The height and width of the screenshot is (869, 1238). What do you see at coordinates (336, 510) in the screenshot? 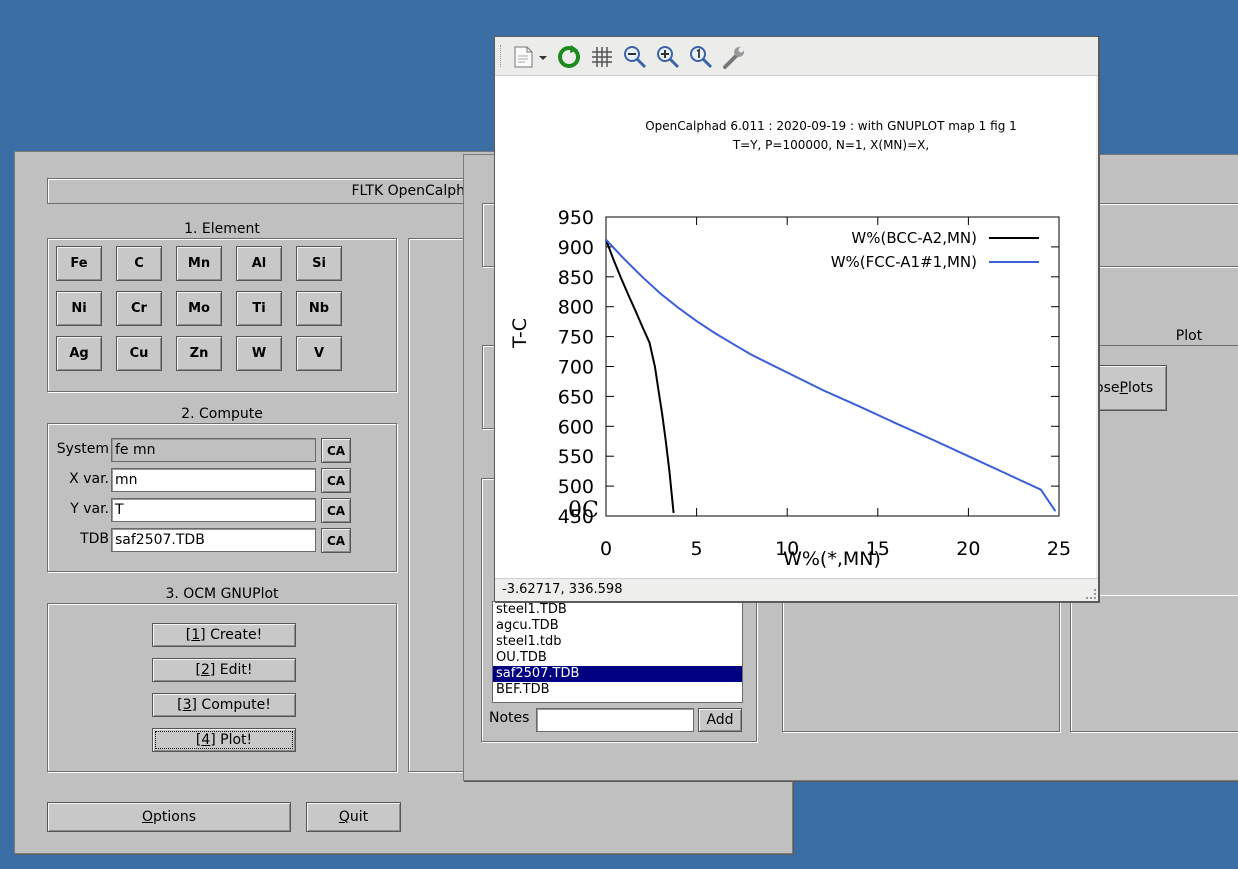
I see `y-var-ca-button: CA` at bounding box center [336, 510].